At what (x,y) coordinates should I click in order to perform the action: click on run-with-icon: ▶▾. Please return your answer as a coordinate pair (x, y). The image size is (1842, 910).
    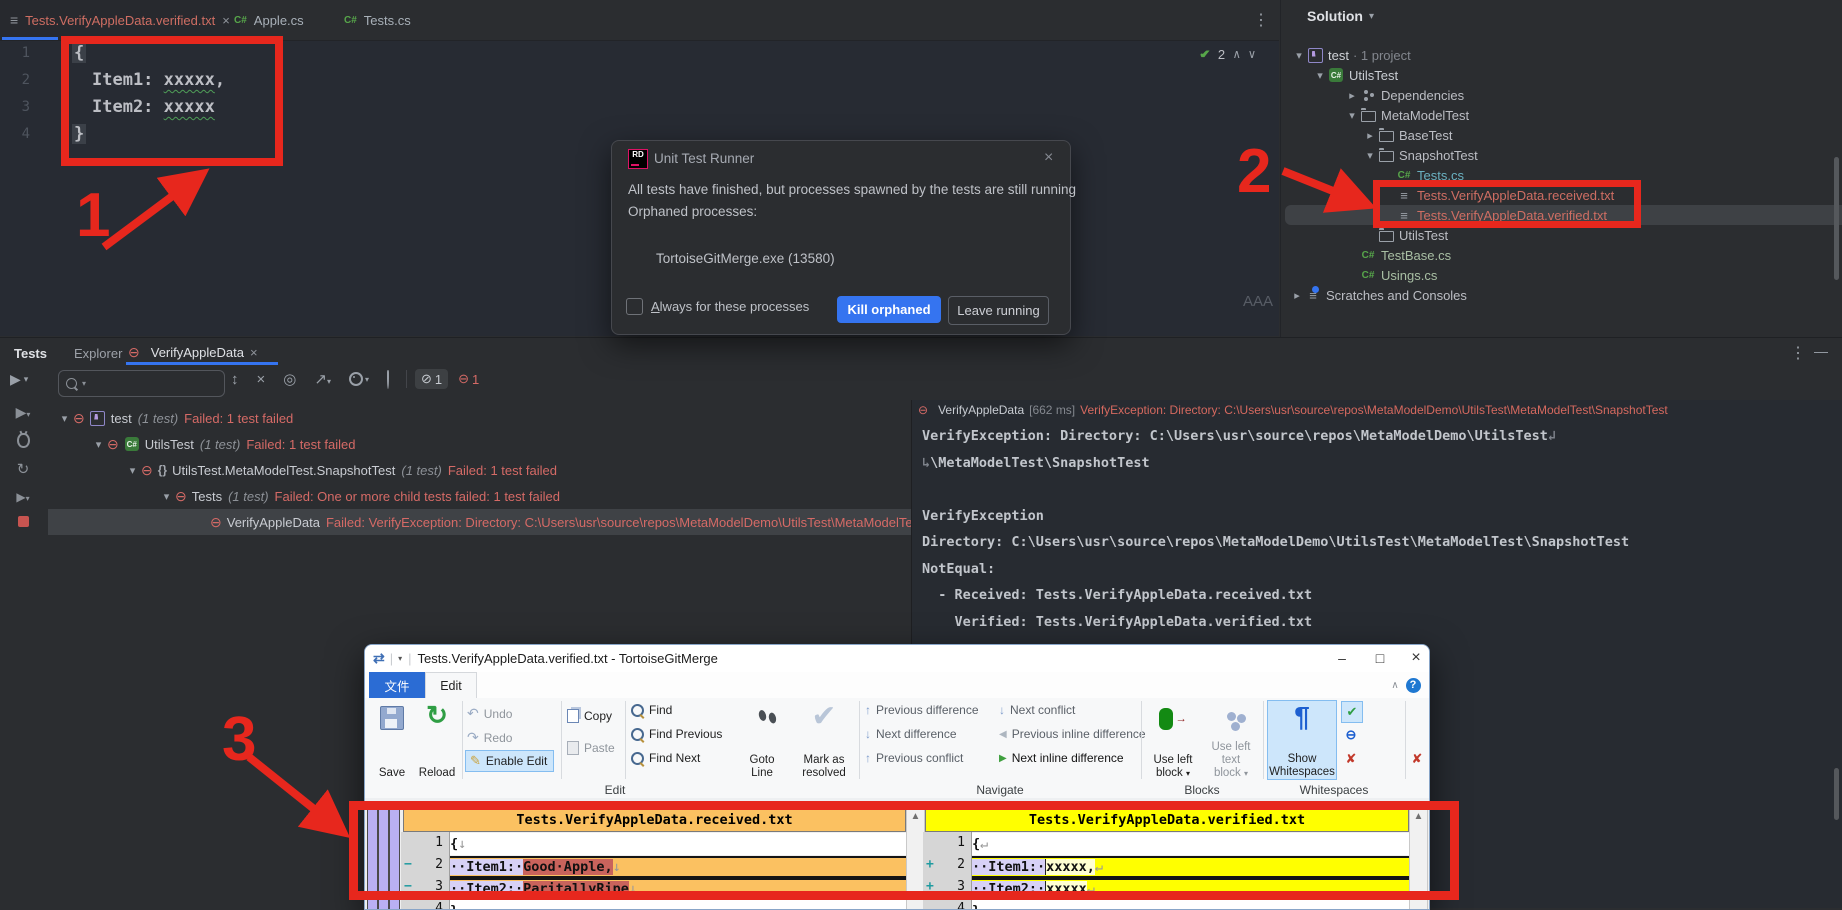
    Looking at the image, I should click on (22, 497).